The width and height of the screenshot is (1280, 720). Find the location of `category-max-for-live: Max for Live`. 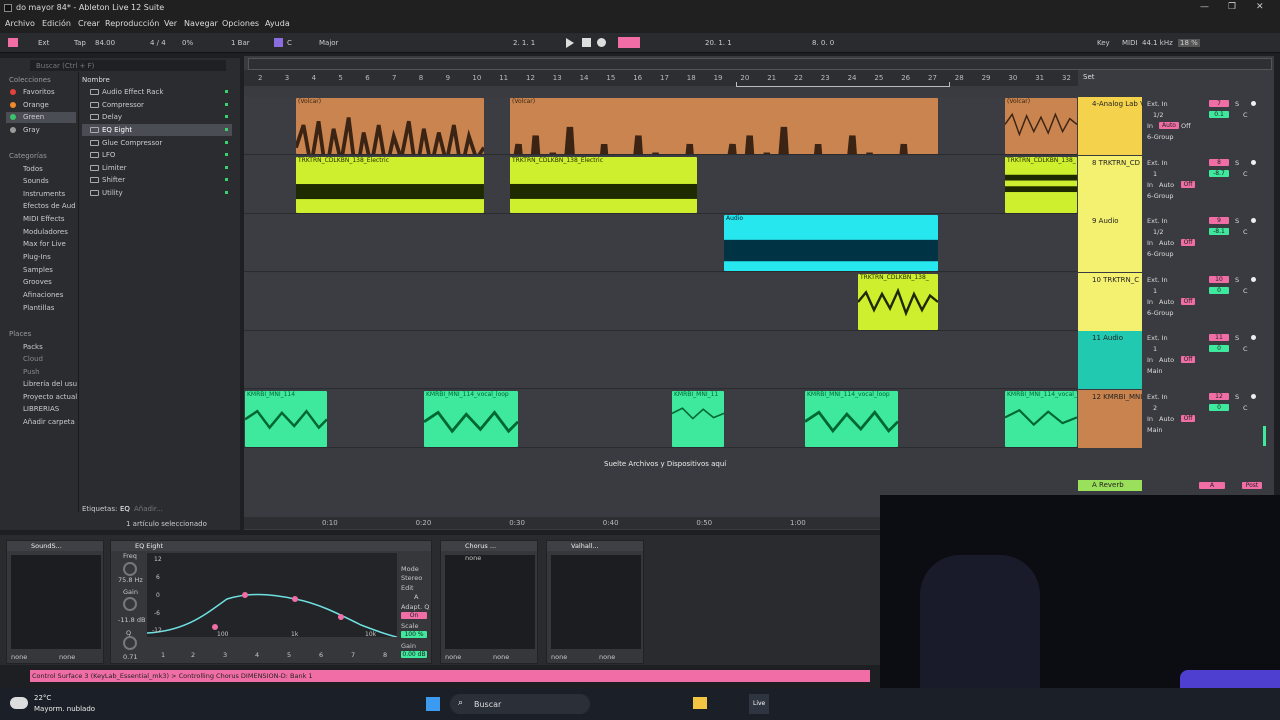

category-max-for-live: Max for Live is located at coordinates (44, 244).